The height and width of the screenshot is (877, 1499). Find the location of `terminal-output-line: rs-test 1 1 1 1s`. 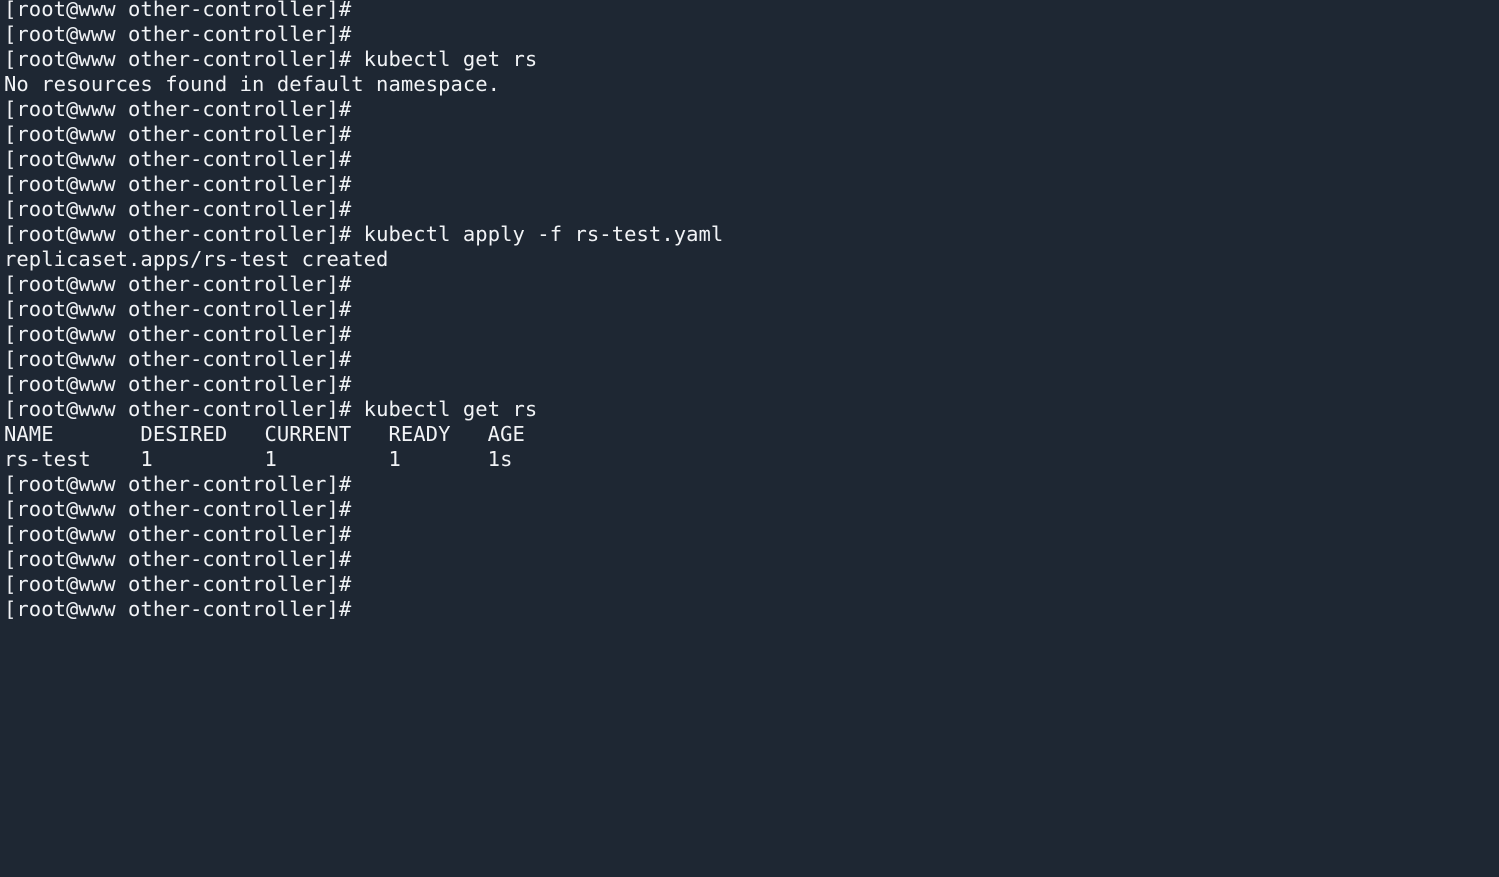

terminal-output-line: rs-test 1 1 1 1s is located at coordinates (363, 459).